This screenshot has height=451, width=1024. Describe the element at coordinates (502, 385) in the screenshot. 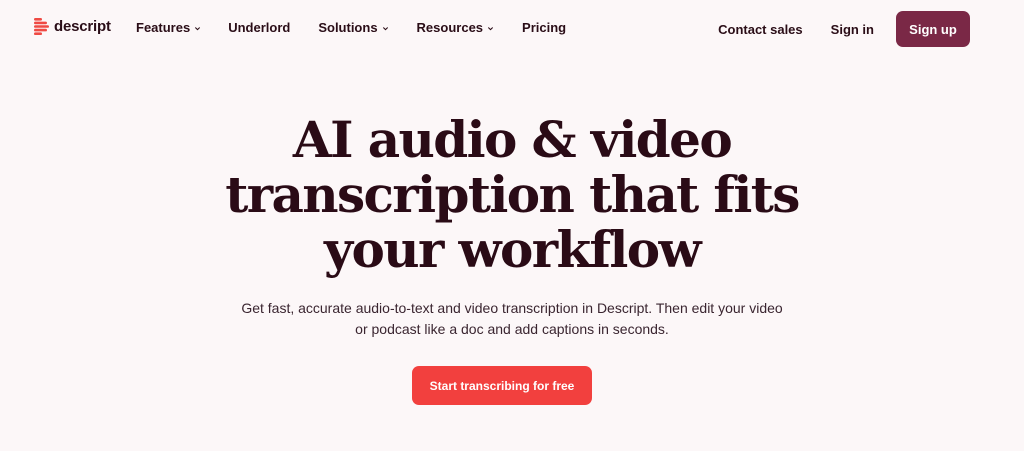

I see `start-transcribing-button: Start transcribing for free` at that location.